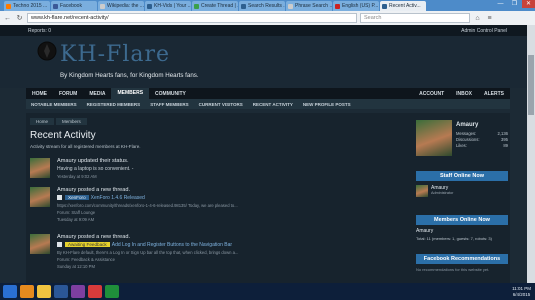 Image resolution: width=535 pixels, height=300 pixels. What do you see at coordinates (424, 231) in the screenshot?
I see `members-online-name: Amaury` at bounding box center [424, 231].